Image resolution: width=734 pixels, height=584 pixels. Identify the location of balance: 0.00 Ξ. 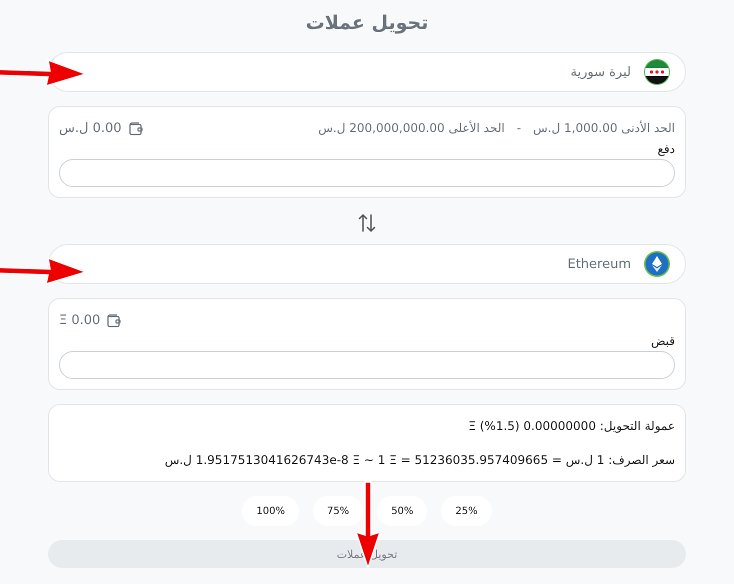
(79, 320).